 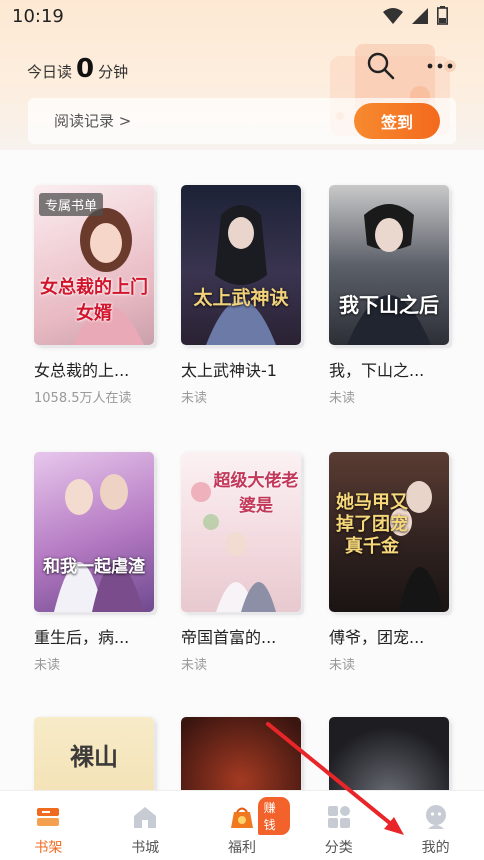 What do you see at coordinates (83, 398) in the screenshot?
I see `book-status: 1058.5万人在读` at bounding box center [83, 398].